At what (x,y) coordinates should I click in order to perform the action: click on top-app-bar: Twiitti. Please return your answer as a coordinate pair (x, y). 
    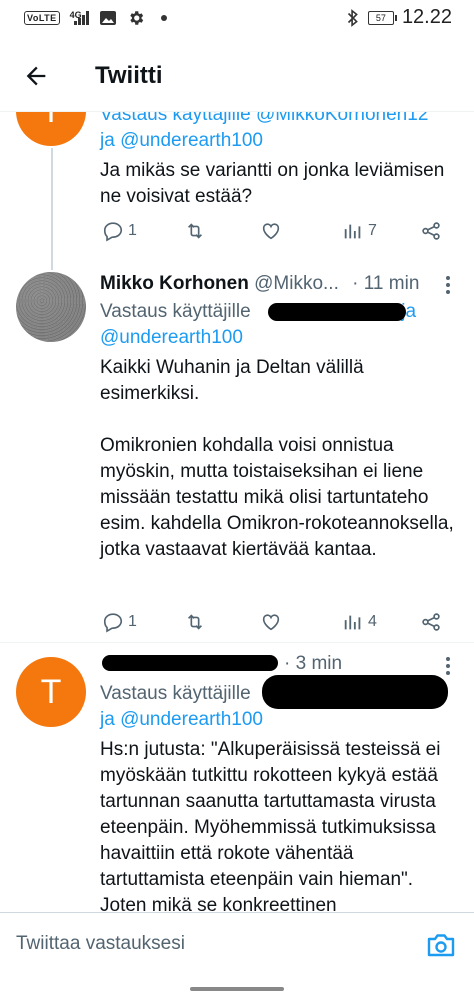
    Looking at the image, I should click on (237, 75).